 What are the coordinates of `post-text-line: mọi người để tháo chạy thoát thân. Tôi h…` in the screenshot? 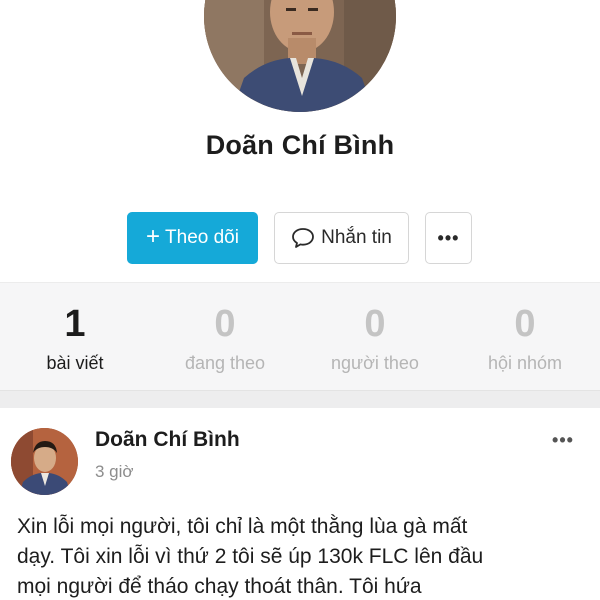 It's located at (219, 586).